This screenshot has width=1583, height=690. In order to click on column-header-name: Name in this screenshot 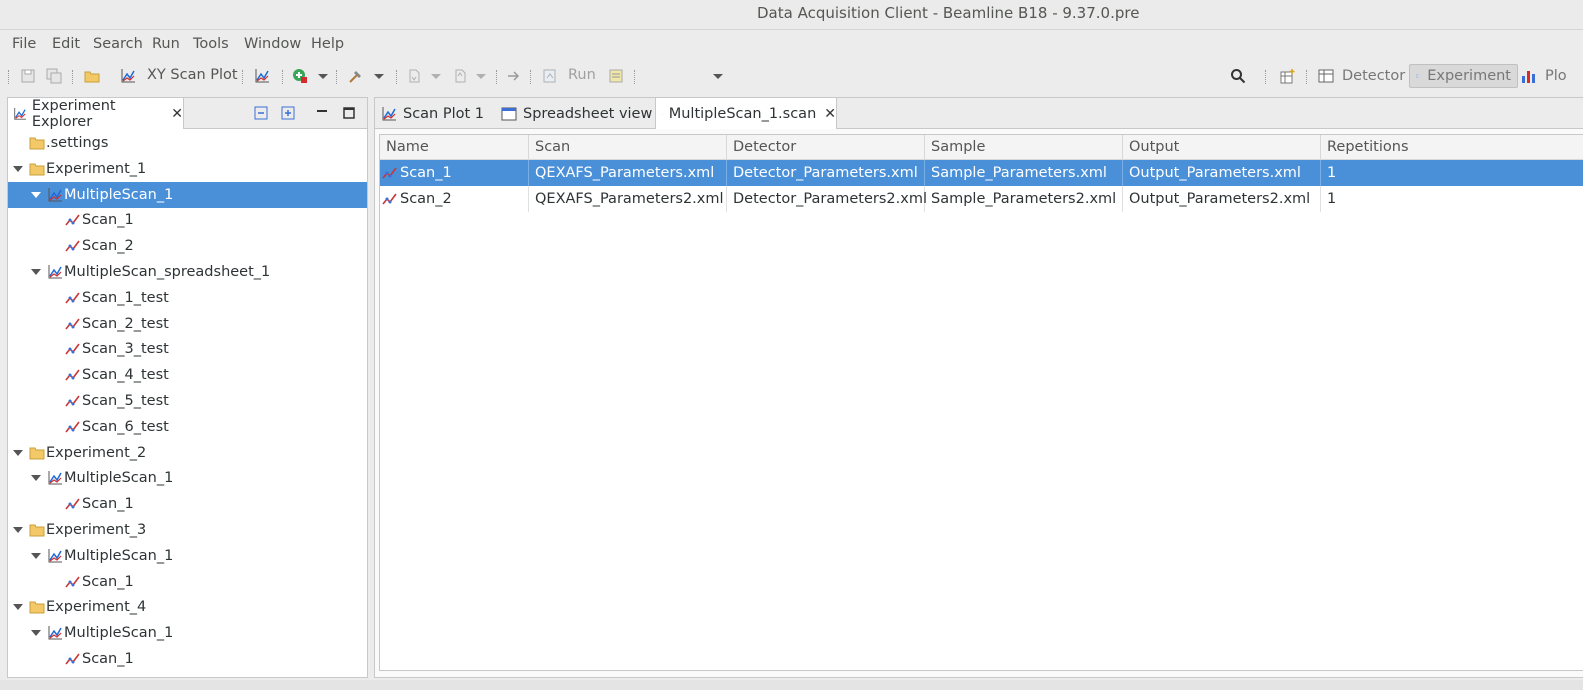, I will do `click(454, 147)`.